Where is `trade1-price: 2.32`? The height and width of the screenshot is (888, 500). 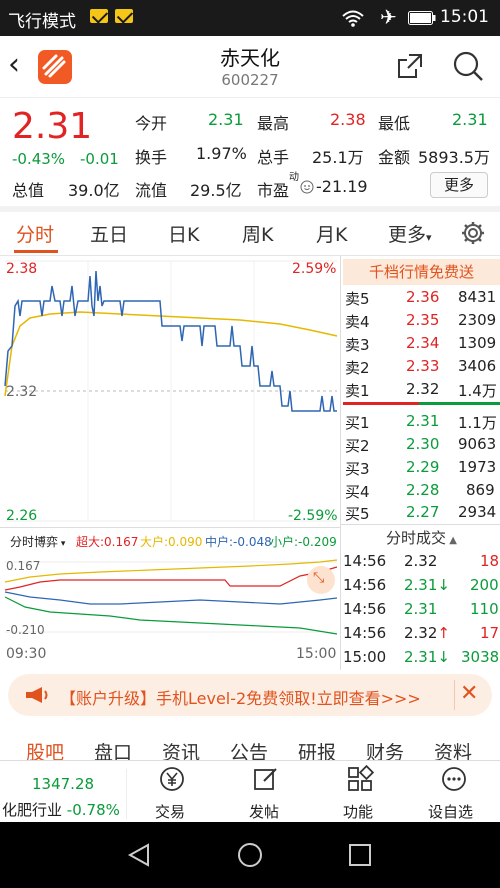
trade1-price: 2.32 is located at coordinates (421, 561).